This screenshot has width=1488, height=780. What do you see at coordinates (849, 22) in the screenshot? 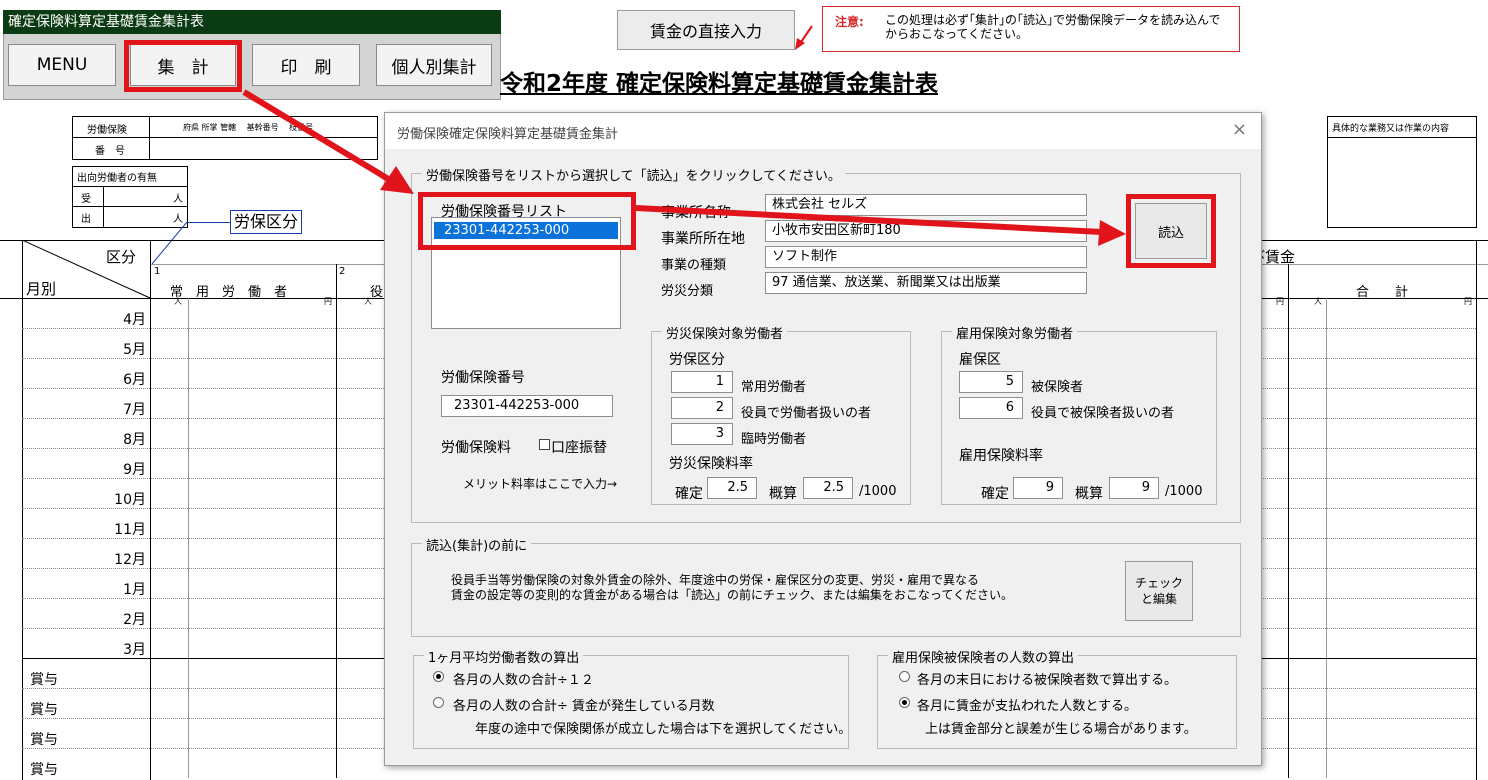
I see `notice-label: 注意:` at bounding box center [849, 22].